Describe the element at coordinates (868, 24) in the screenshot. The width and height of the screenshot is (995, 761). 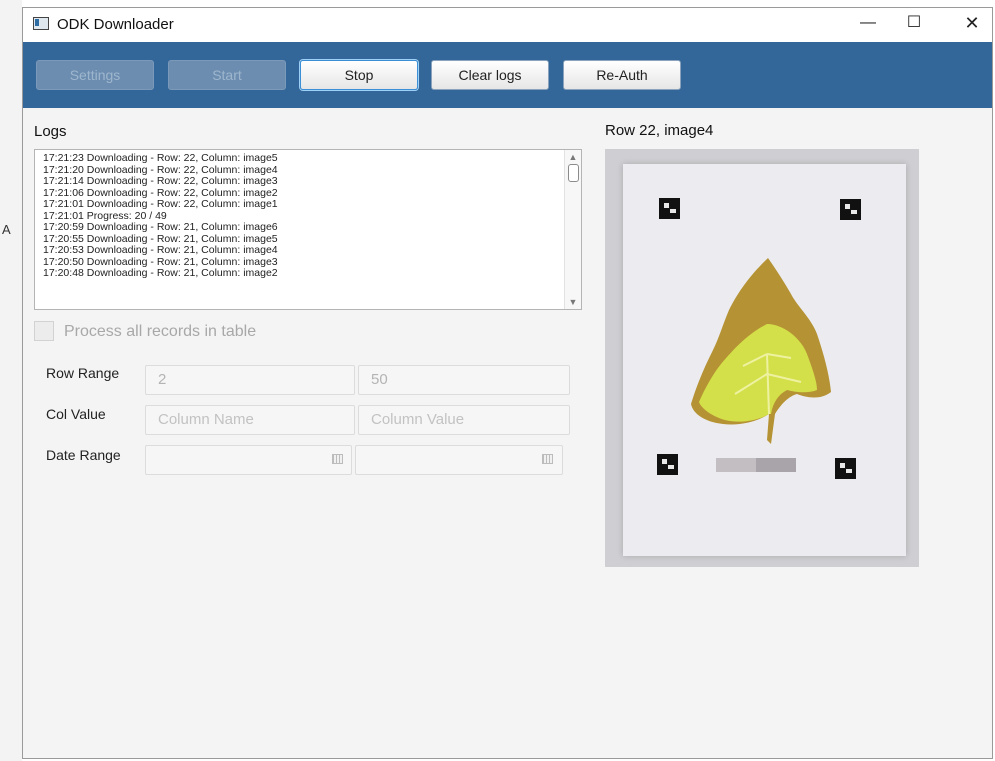
I see `minimize-button: —` at that location.